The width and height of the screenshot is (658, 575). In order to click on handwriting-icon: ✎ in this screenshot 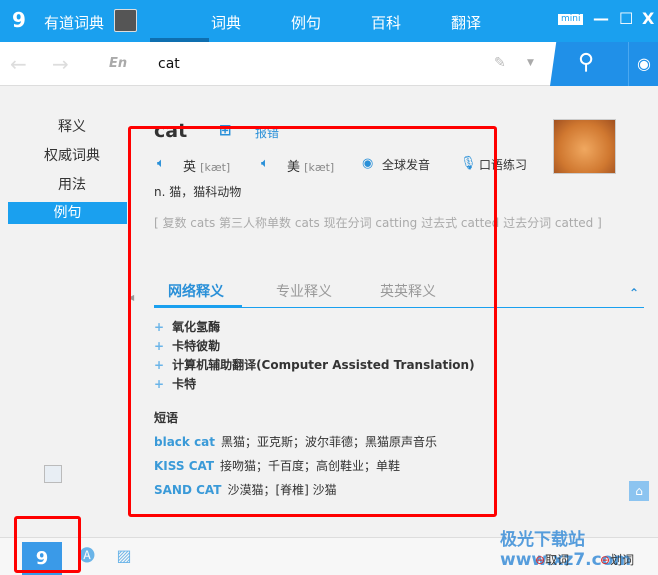, I will do `click(500, 63)`.